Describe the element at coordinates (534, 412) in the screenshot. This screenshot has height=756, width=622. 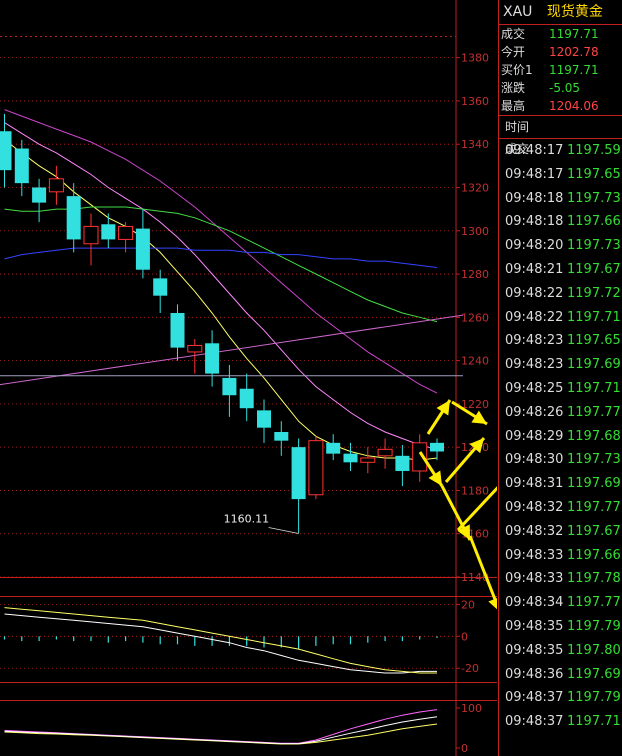
I see `tick-time: 09:48:26` at that location.